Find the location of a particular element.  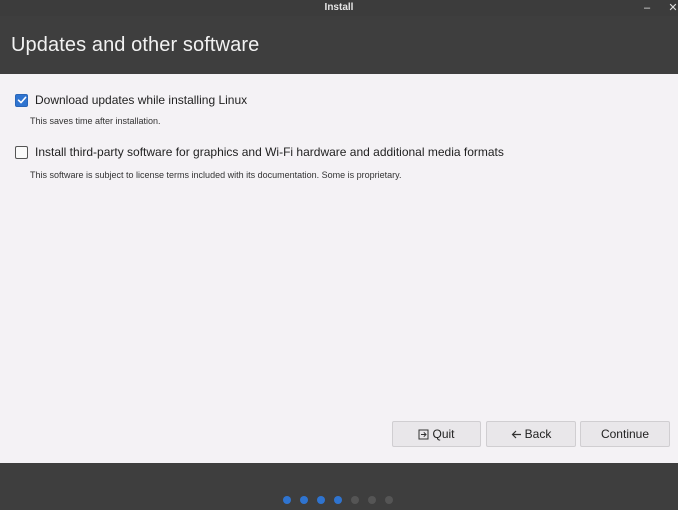

download-updates-checkbox is located at coordinates (21, 100).